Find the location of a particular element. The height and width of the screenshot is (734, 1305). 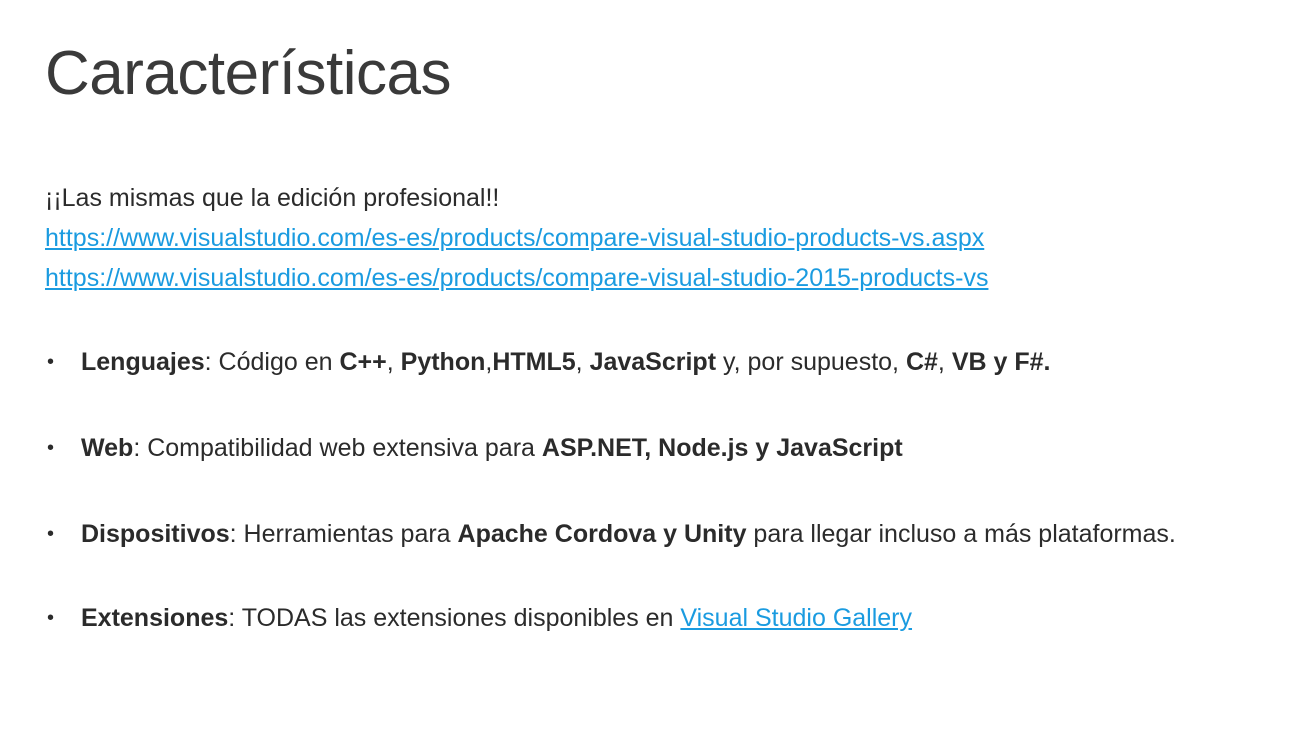

bullet-emphasis: VB y F#. is located at coordinates (1001, 362).